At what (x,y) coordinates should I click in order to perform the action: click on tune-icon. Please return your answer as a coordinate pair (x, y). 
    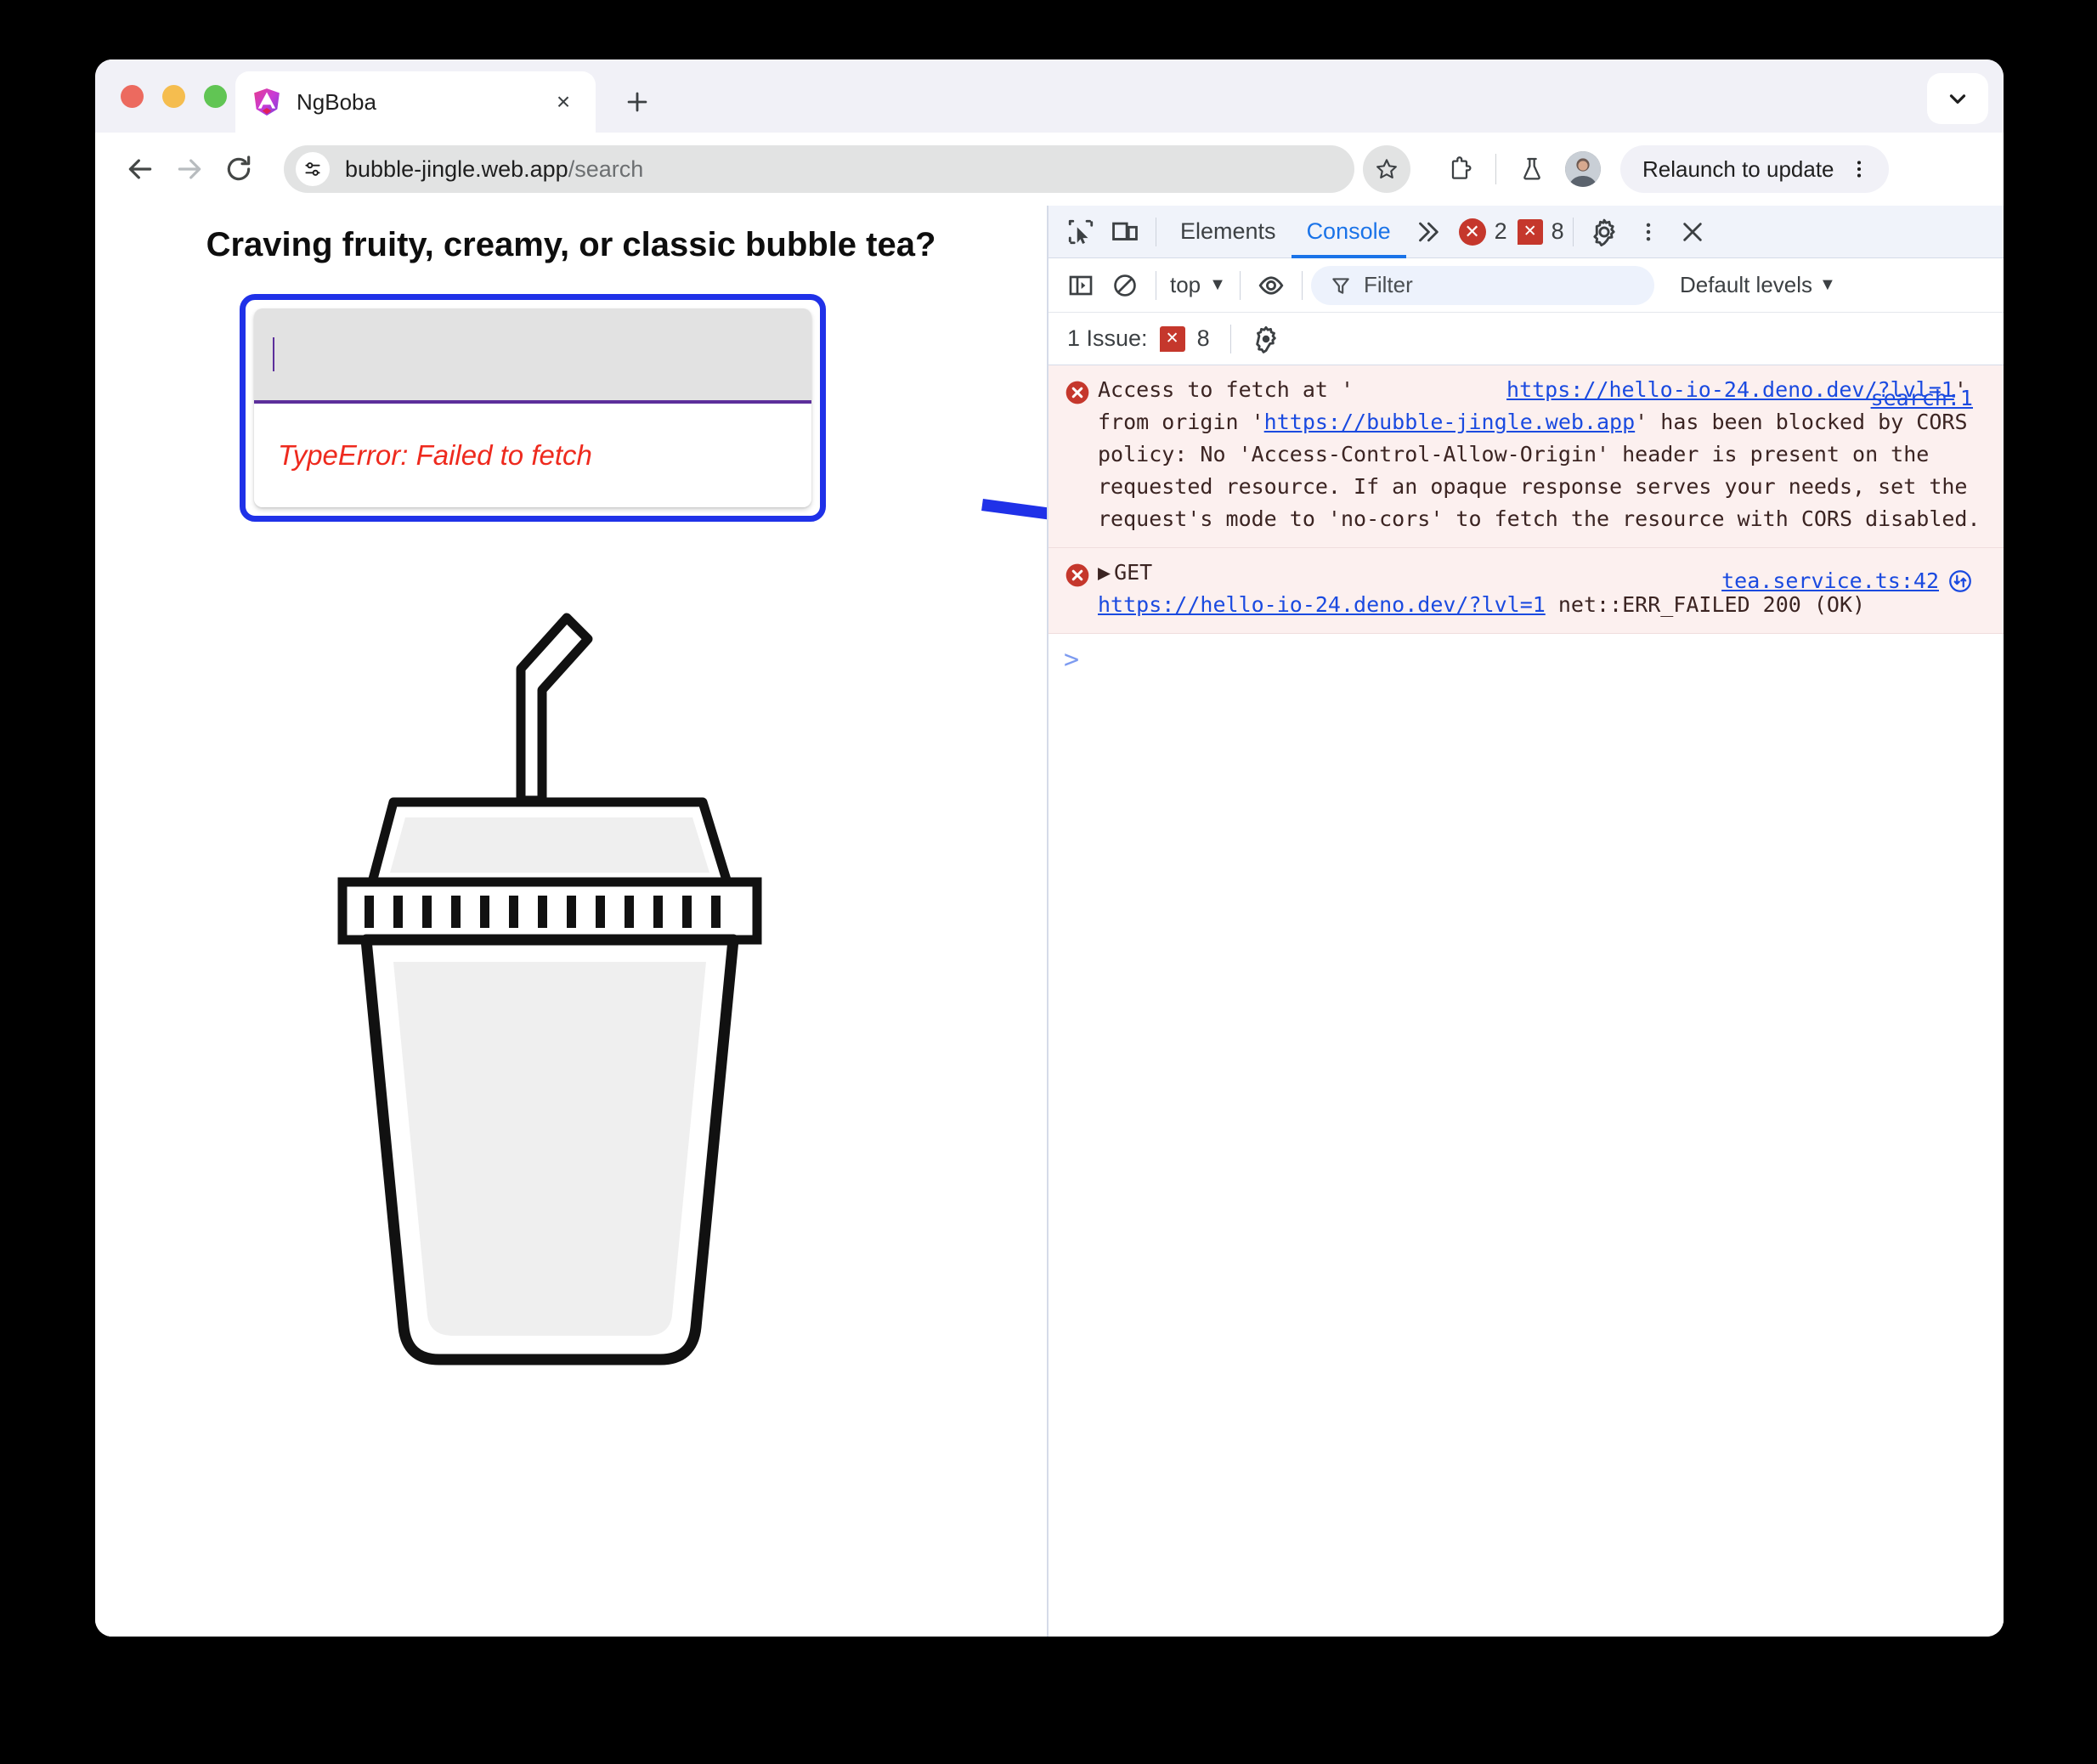
    Looking at the image, I should click on (312, 169).